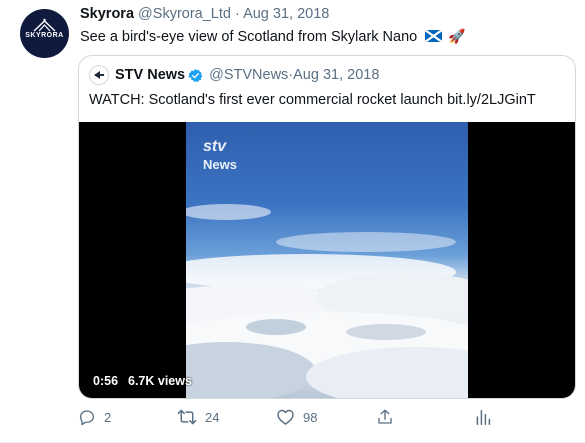  Describe the element at coordinates (220, 164) in the screenshot. I see `stv-watermark-line2: News` at that location.